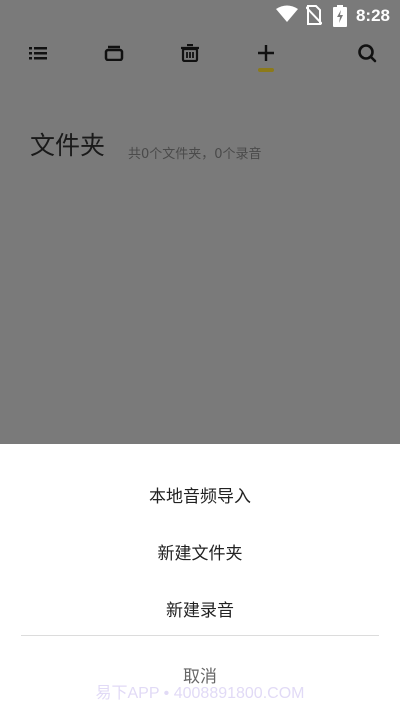 This screenshot has height=711, width=400. I want to click on search-button, so click(367, 55).